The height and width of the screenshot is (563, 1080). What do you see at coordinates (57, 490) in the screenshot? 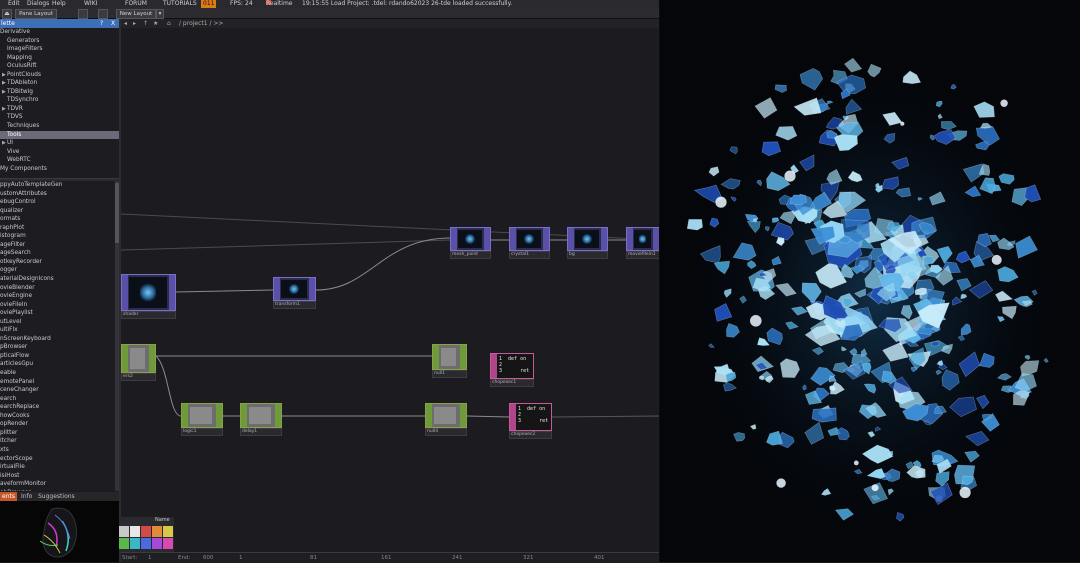
I see `palette-component-item: ebBrowser` at bounding box center [57, 490].